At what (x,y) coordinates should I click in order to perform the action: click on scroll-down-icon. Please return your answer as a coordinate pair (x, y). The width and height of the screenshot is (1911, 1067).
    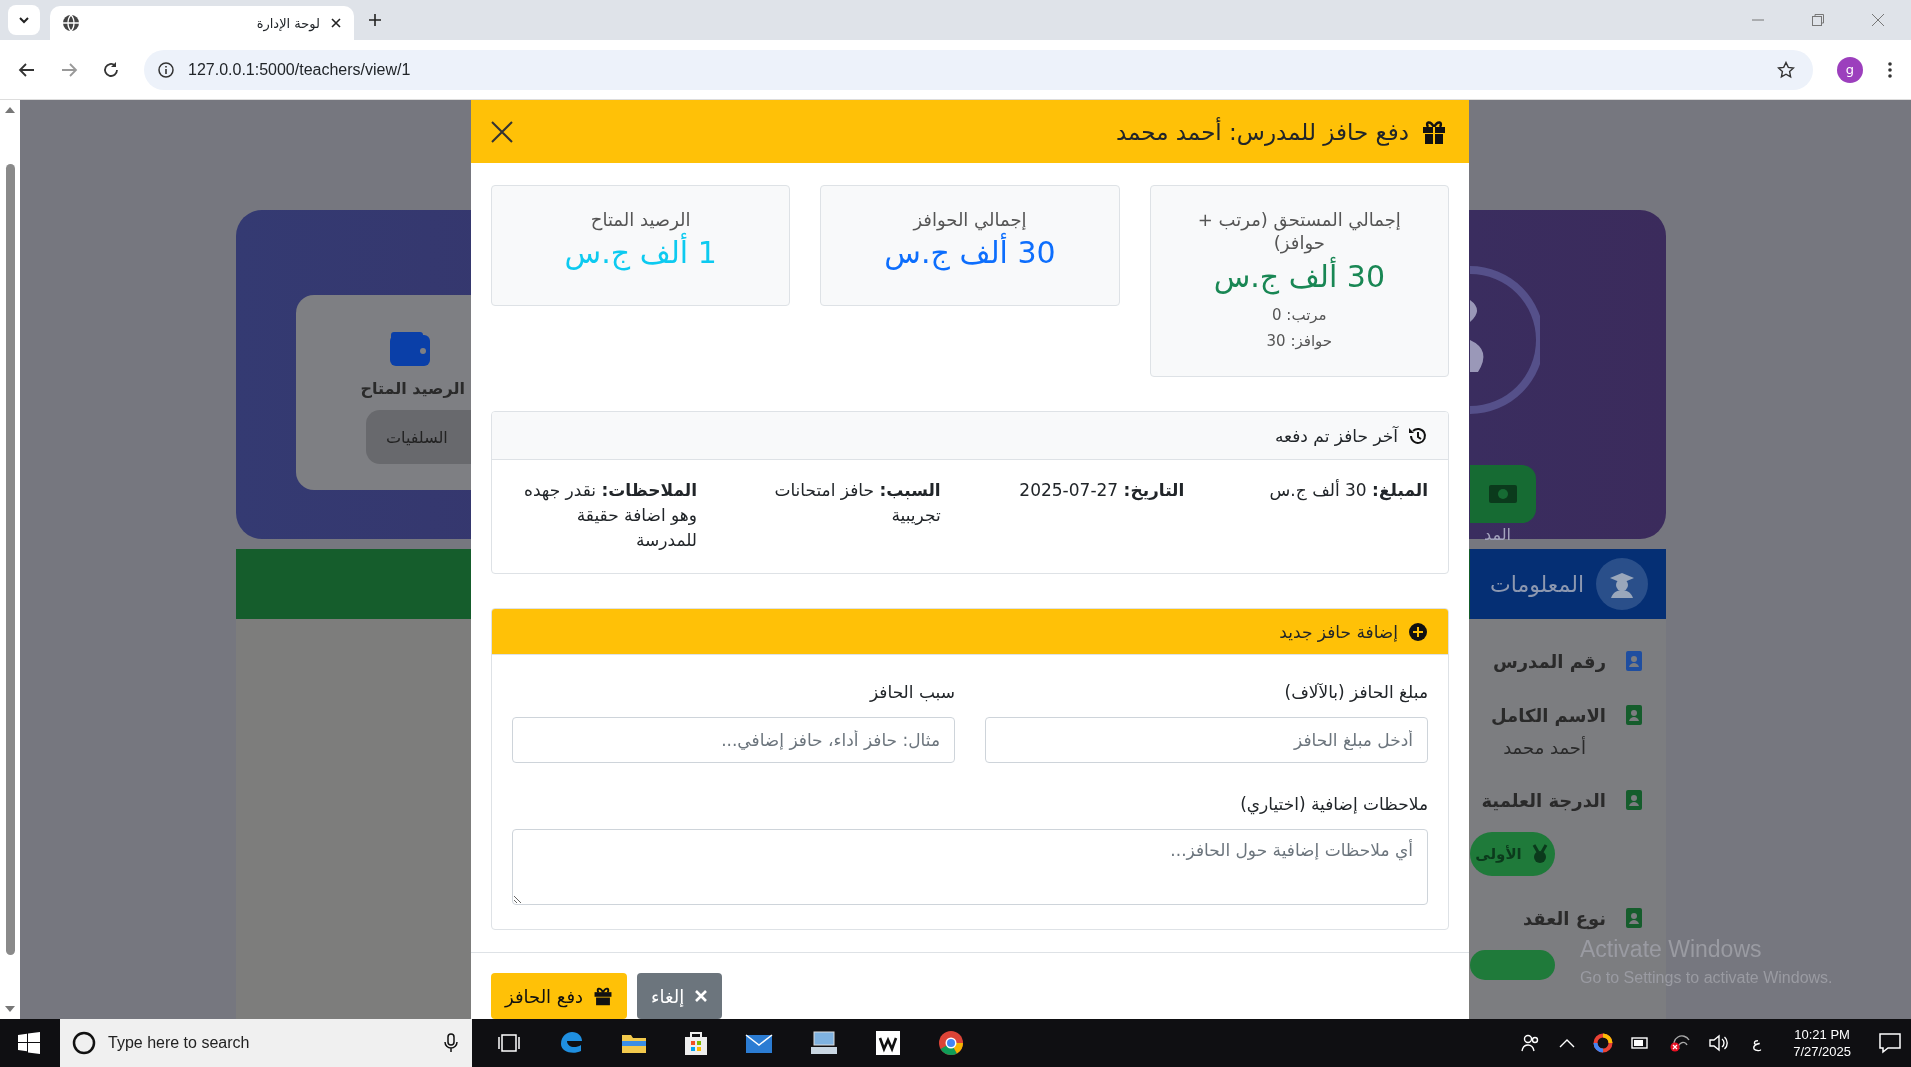
    Looking at the image, I should click on (10, 1009).